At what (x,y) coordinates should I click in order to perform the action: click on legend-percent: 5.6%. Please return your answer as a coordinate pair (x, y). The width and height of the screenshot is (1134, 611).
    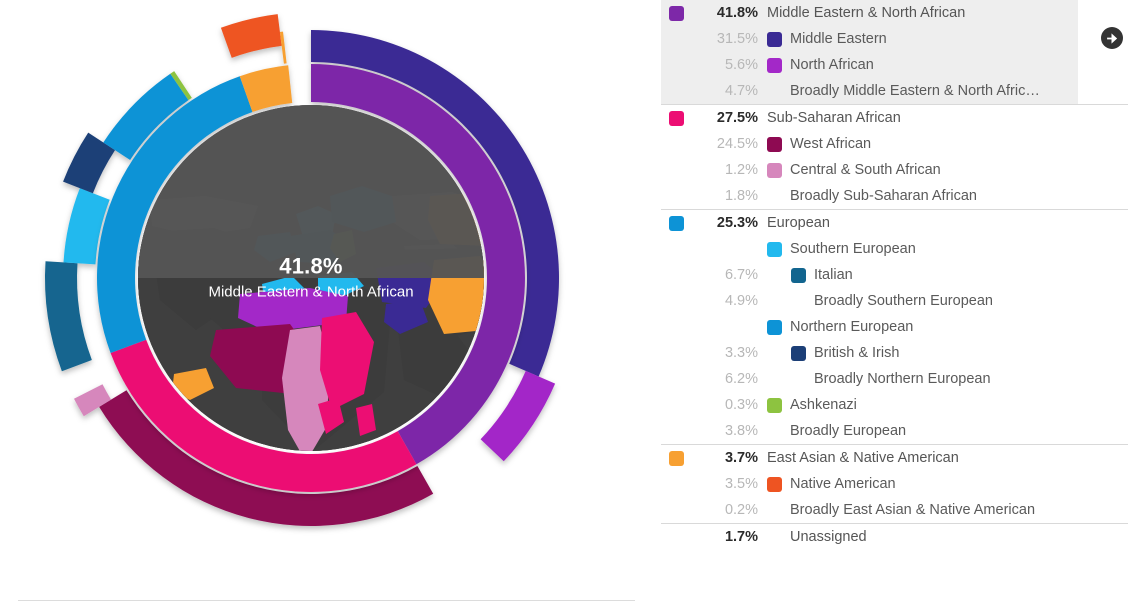
    Looking at the image, I should click on (741, 65).